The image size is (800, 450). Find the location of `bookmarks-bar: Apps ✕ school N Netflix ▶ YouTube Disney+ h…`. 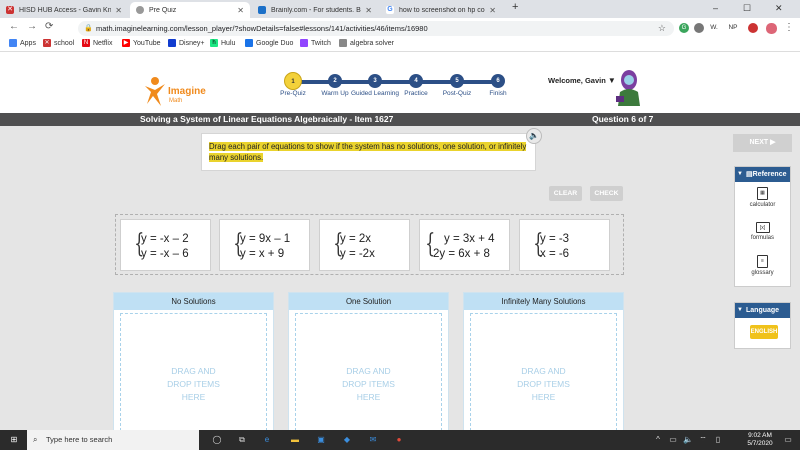

bookmarks-bar: Apps ✕ school N Netflix ▶ YouTube Disney+ h… is located at coordinates (400, 45).